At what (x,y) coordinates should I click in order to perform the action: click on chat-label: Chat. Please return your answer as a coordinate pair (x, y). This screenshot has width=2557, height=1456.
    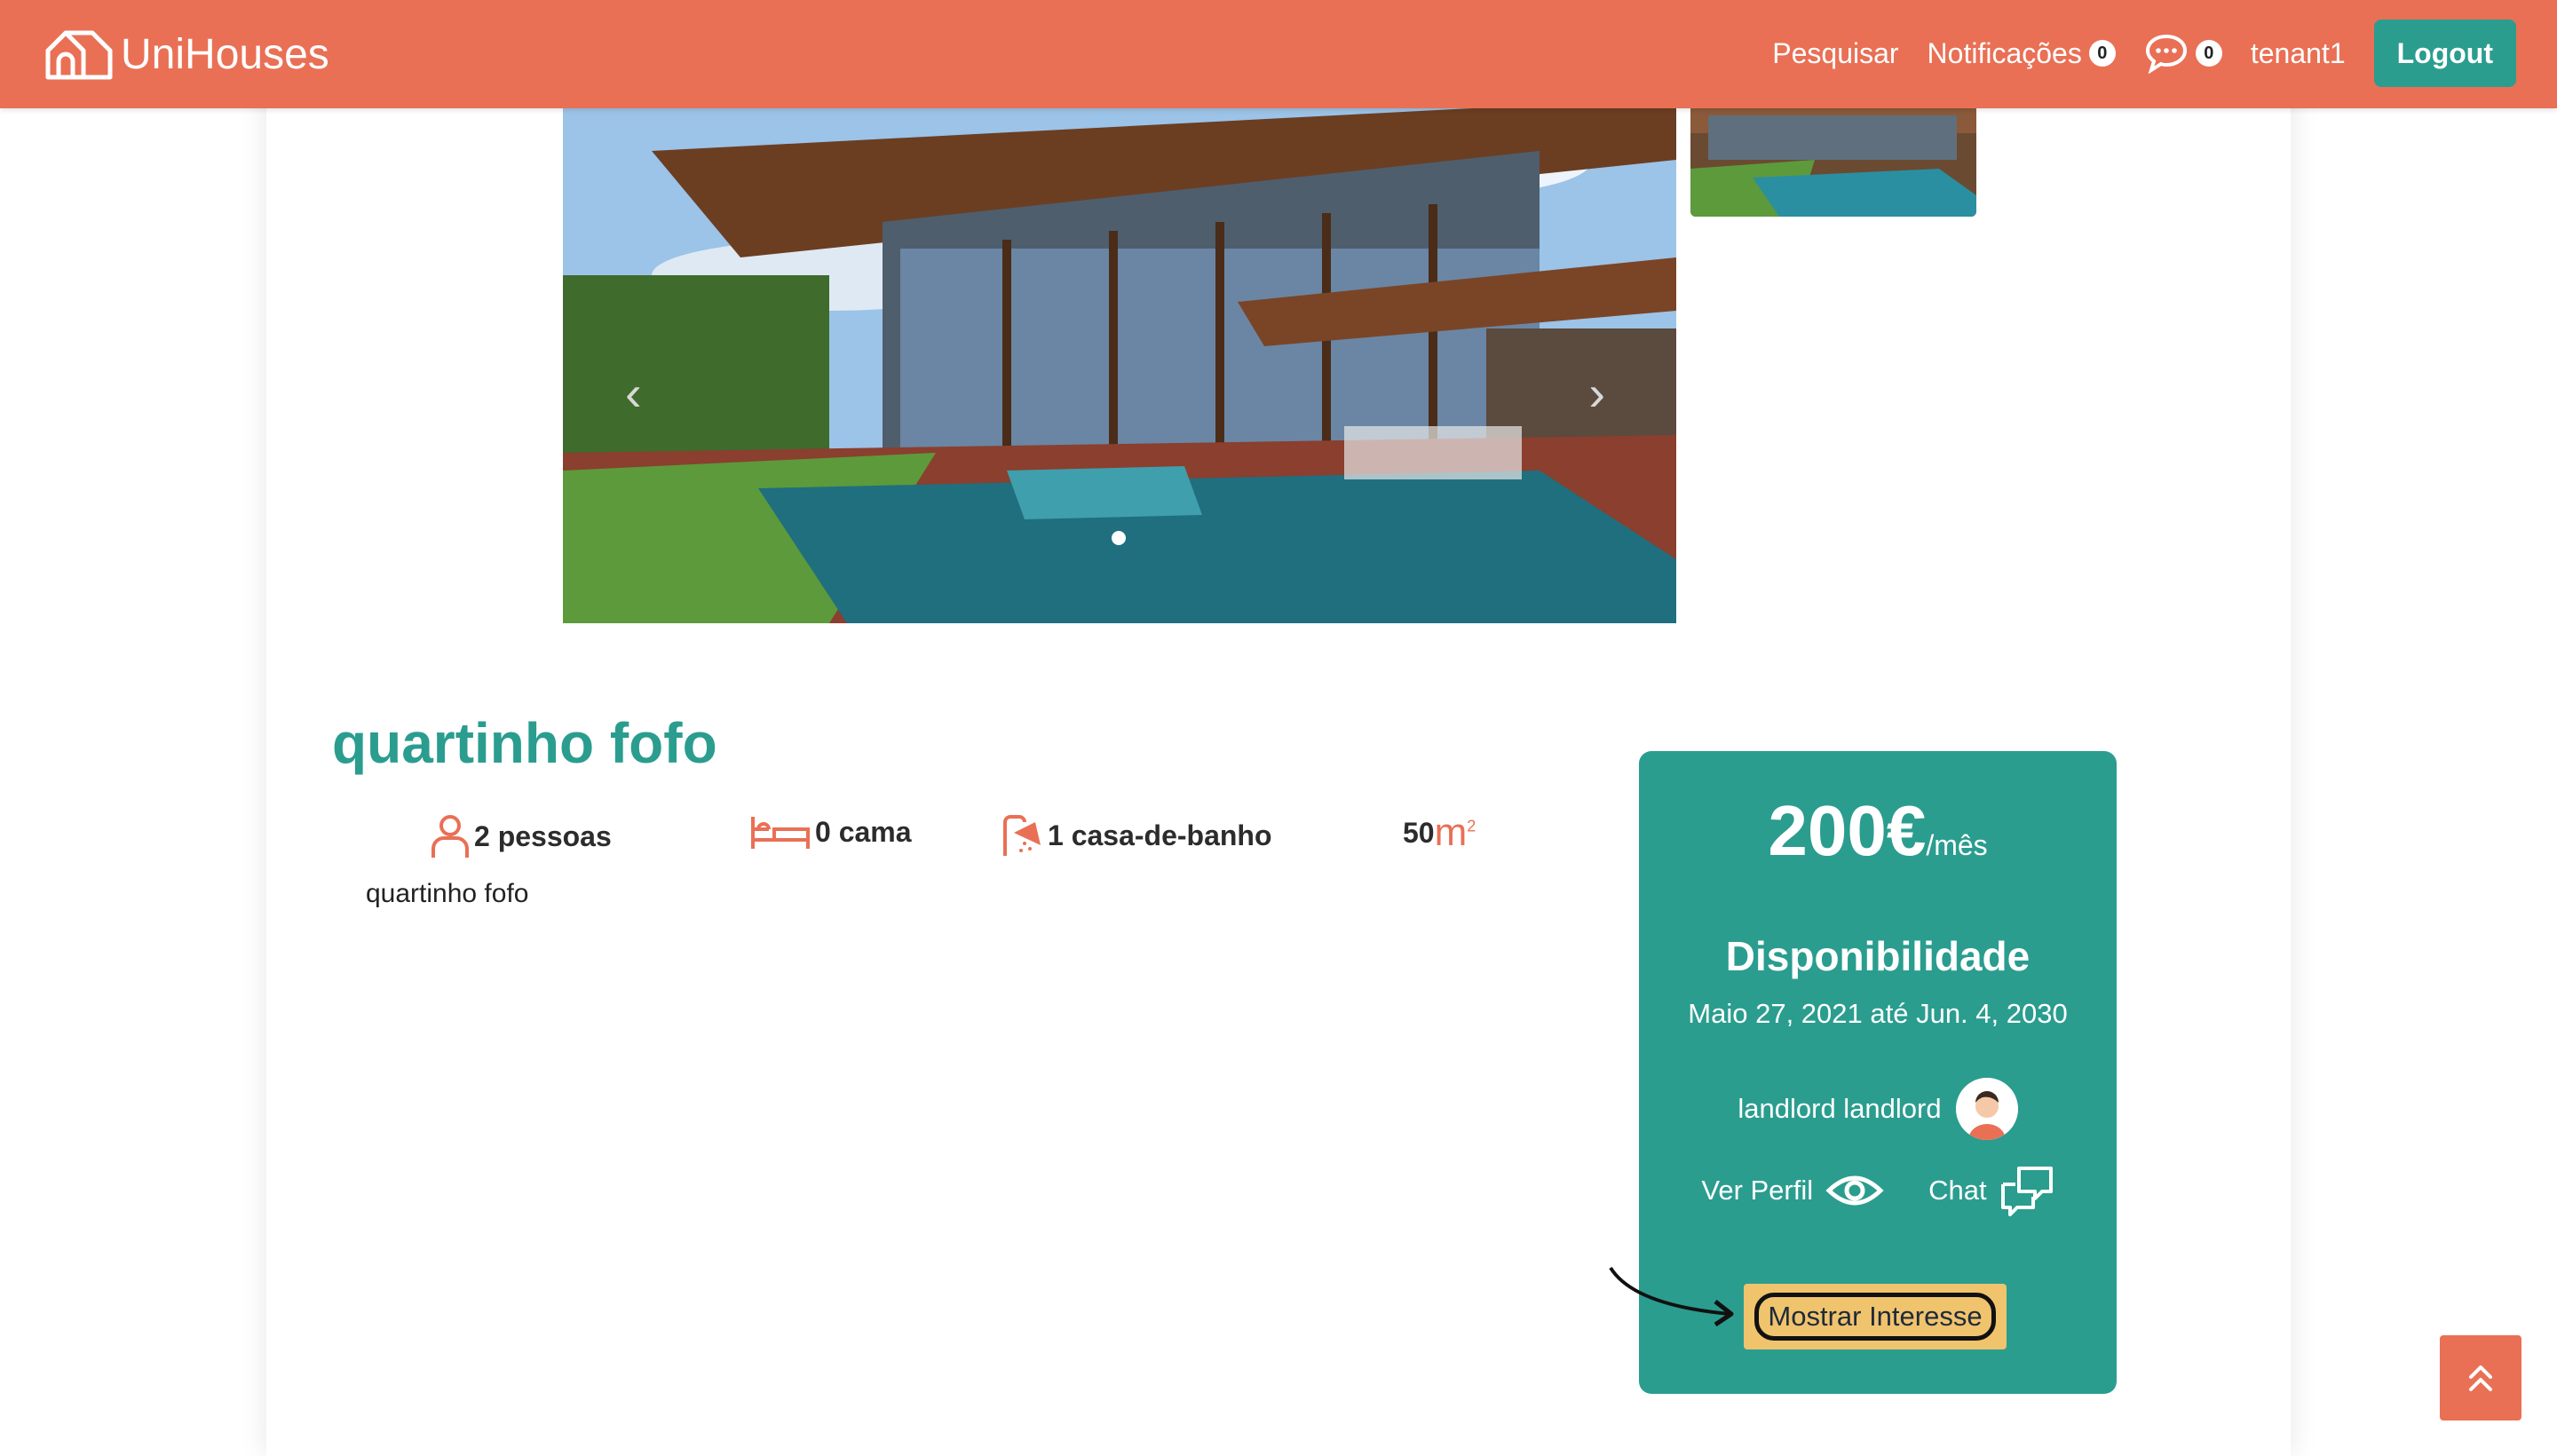
    Looking at the image, I should click on (1957, 1190).